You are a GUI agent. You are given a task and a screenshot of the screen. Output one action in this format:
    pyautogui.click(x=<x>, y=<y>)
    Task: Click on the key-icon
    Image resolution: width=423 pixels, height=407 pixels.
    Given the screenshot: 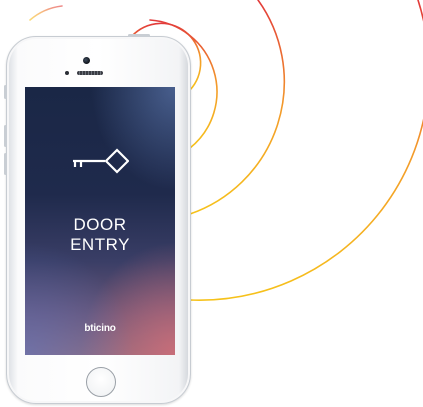 What is the action you would take?
    pyautogui.click(x=101, y=161)
    